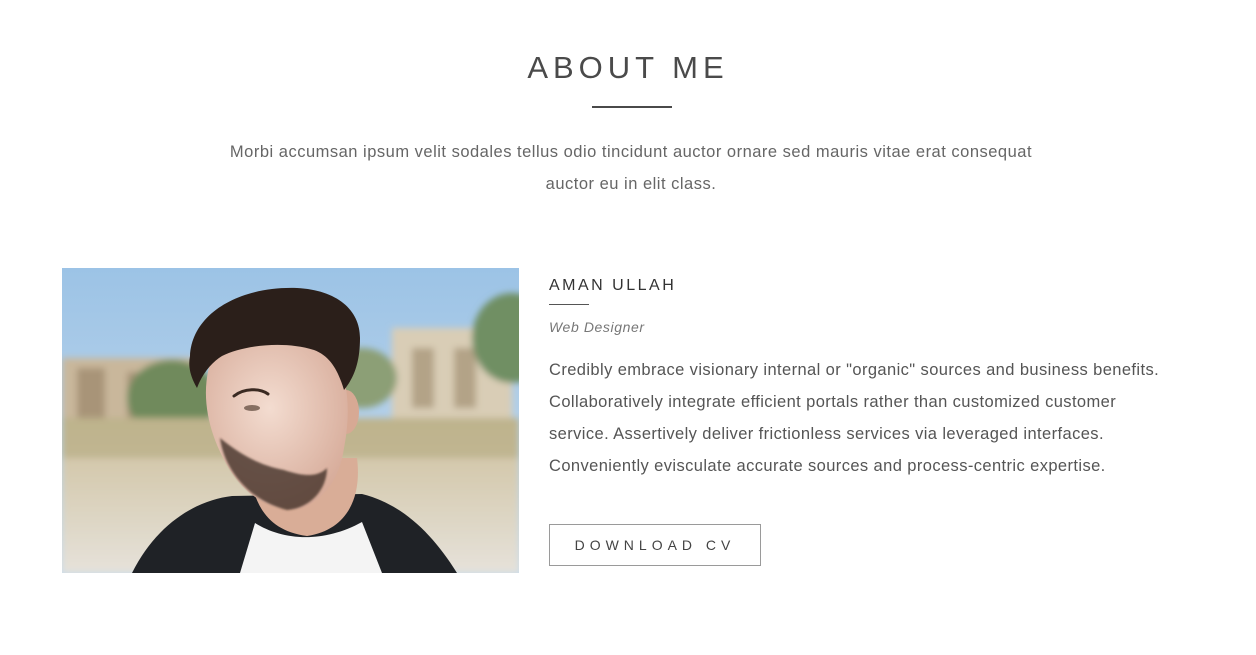 The width and height of the screenshot is (1256, 655). Describe the element at coordinates (632, 107) in the screenshot. I see `title-divider` at that location.